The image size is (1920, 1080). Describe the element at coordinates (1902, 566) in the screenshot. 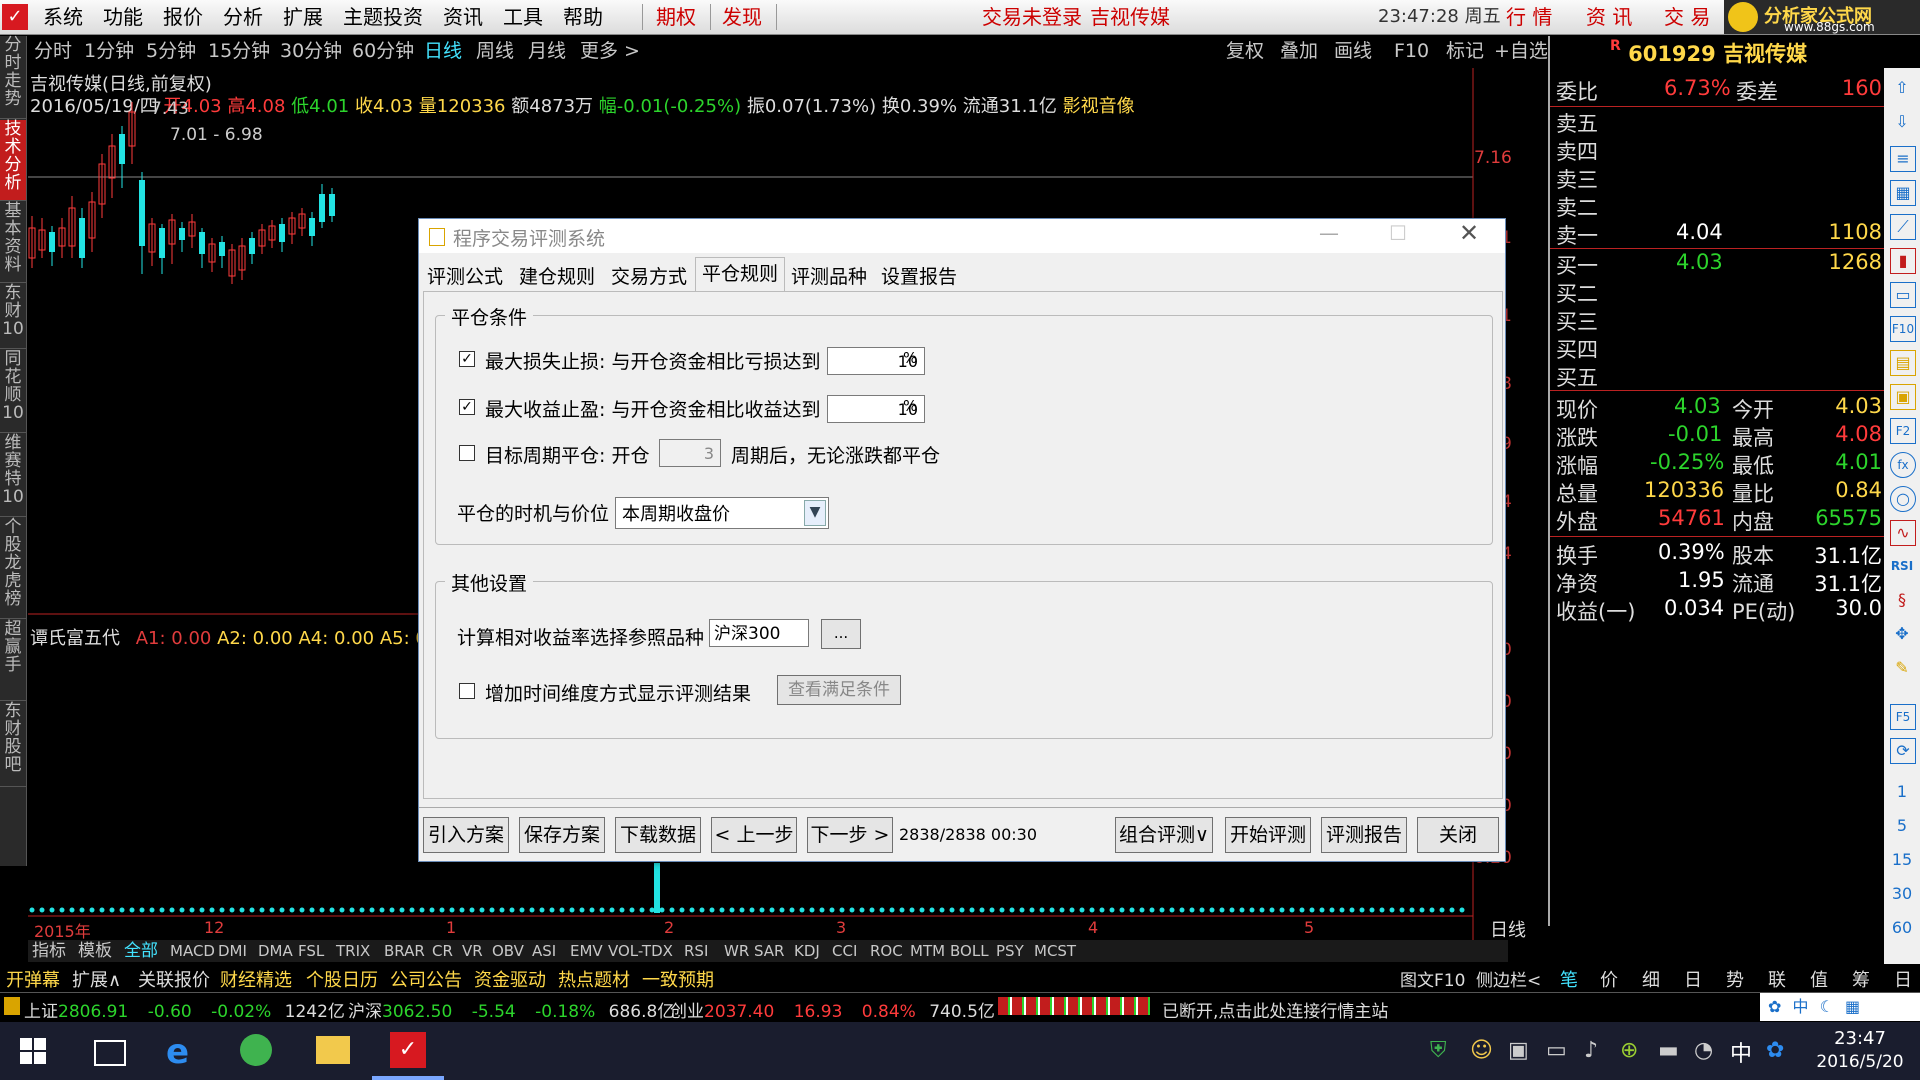

I see `rsi-icon: RSI` at that location.